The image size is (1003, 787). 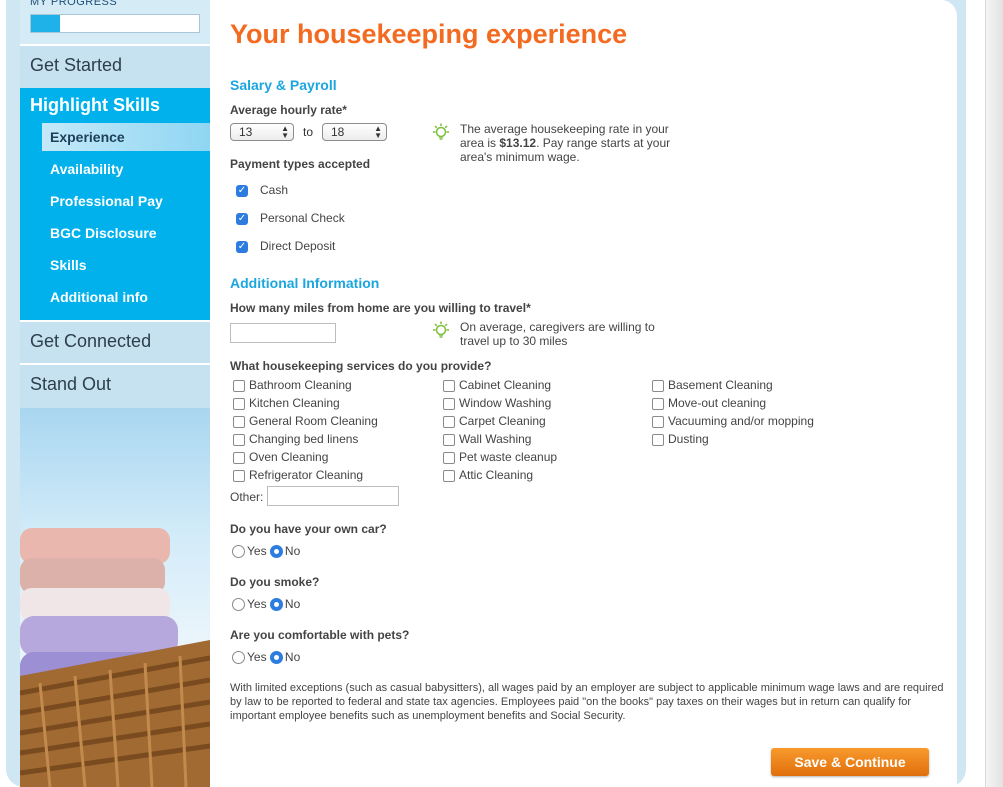 I want to click on payment-deposit-checkbox: ✓ Direct Deposit, so click(x=285, y=246).